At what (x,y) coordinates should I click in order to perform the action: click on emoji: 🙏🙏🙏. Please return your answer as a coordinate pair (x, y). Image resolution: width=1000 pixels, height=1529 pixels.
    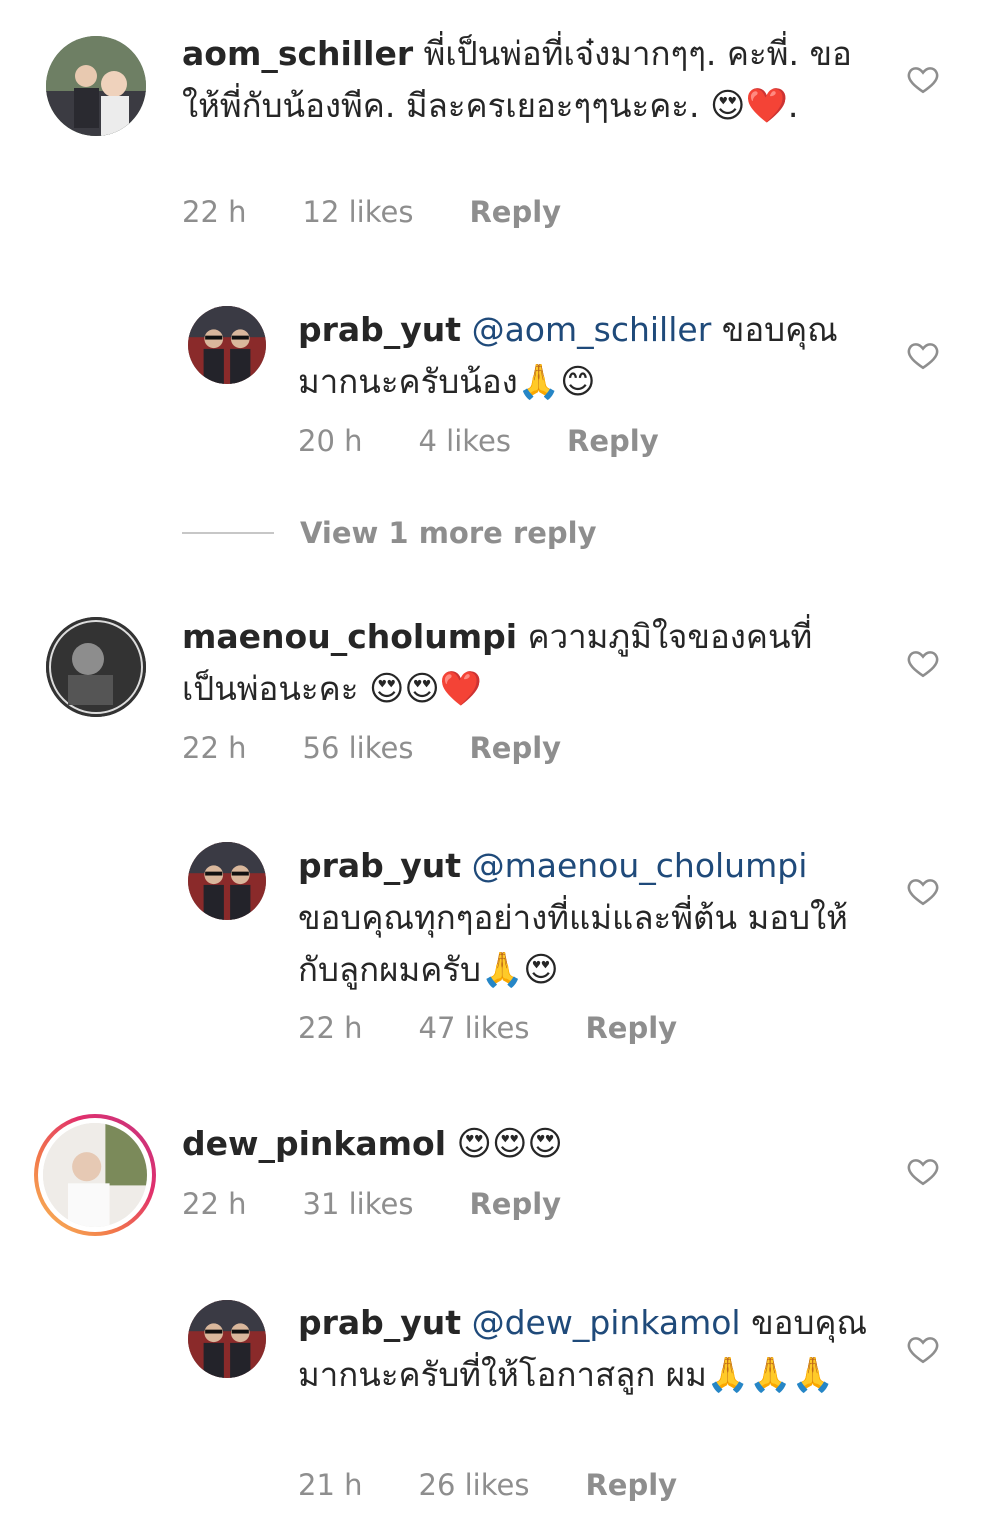
    Looking at the image, I should click on (770, 1375).